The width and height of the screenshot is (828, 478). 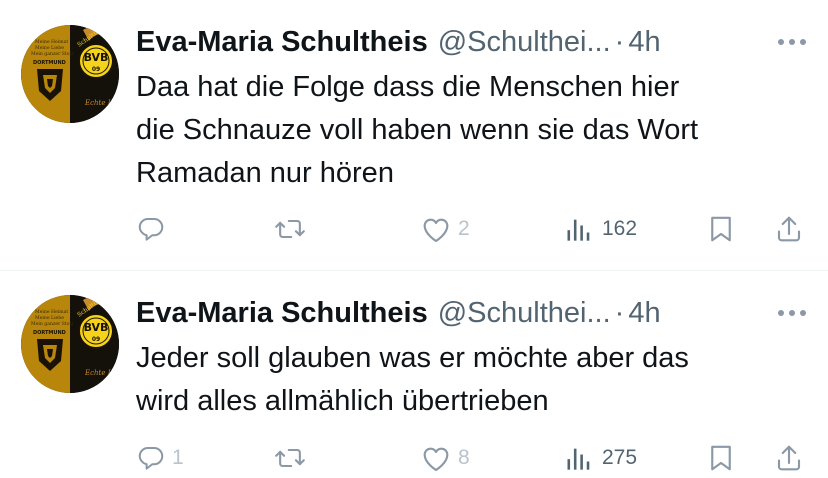 I want to click on reply-button: 1, so click(x=160, y=458).